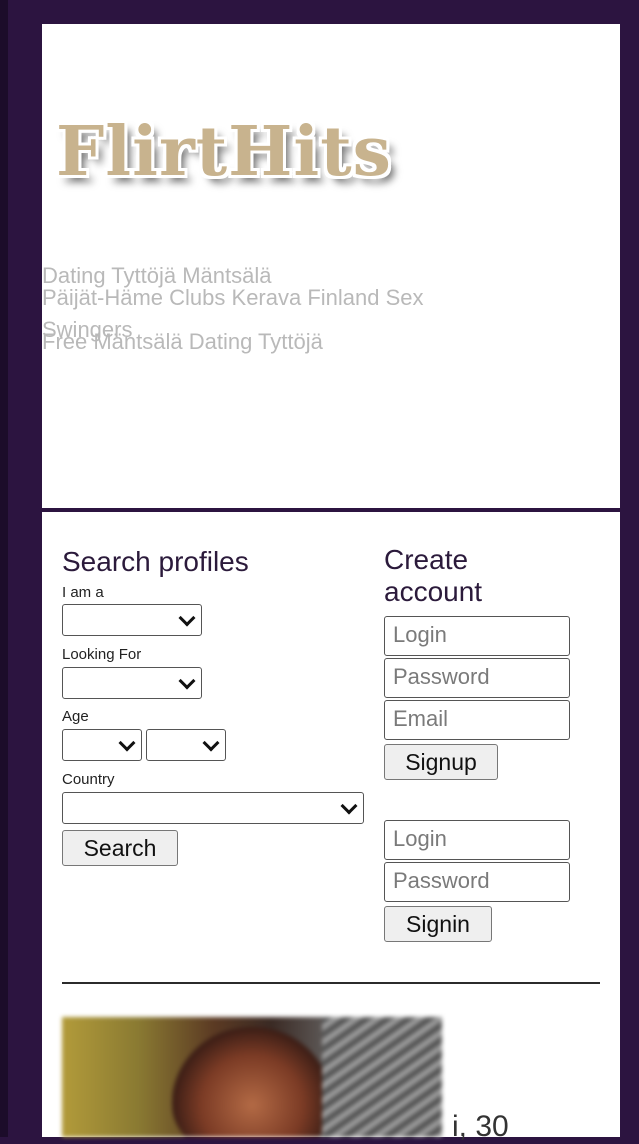 Image resolution: width=639 pixels, height=1144 pixels. I want to click on country-select, so click(213, 808).